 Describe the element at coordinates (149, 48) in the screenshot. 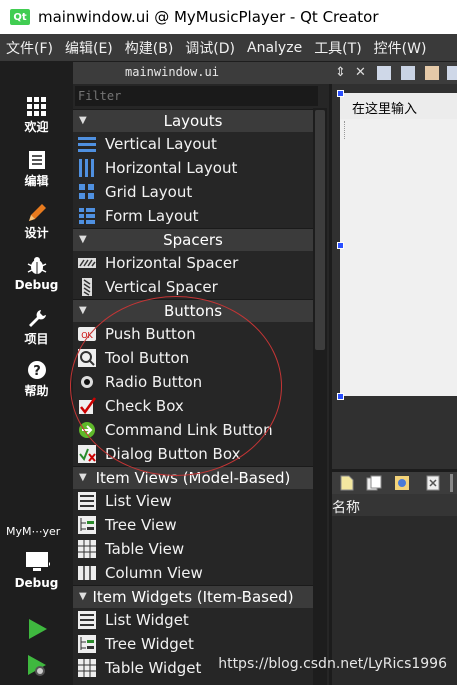

I see `menu-build: 构建(B)` at that location.